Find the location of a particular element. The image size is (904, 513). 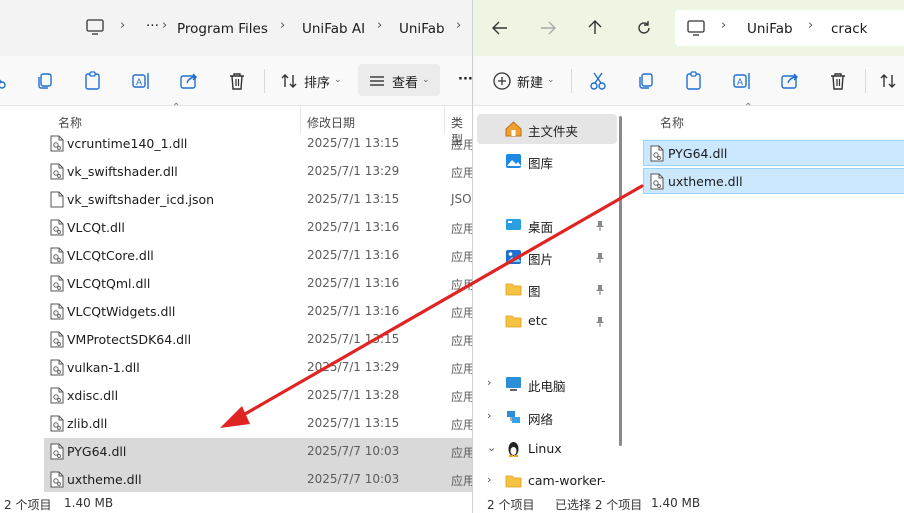

right-status-bar: 2 个项目 已选择 2 个项目 1.40 MB is located at coordinates (688, 502).